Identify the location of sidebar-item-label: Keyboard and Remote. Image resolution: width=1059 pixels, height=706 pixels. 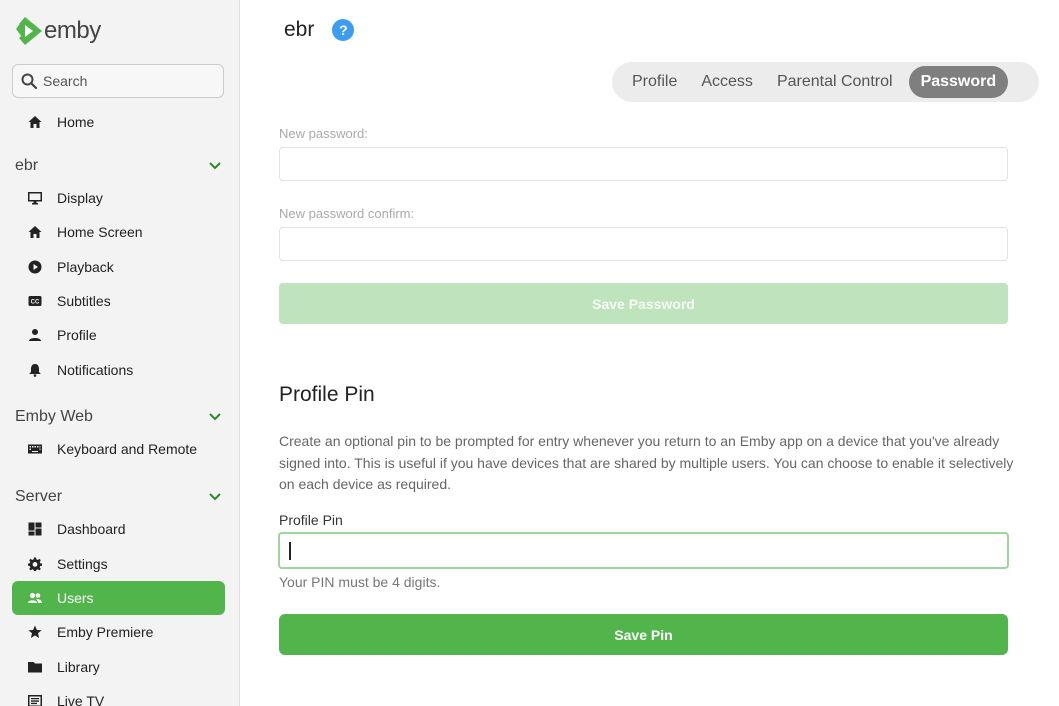
(127, 449).